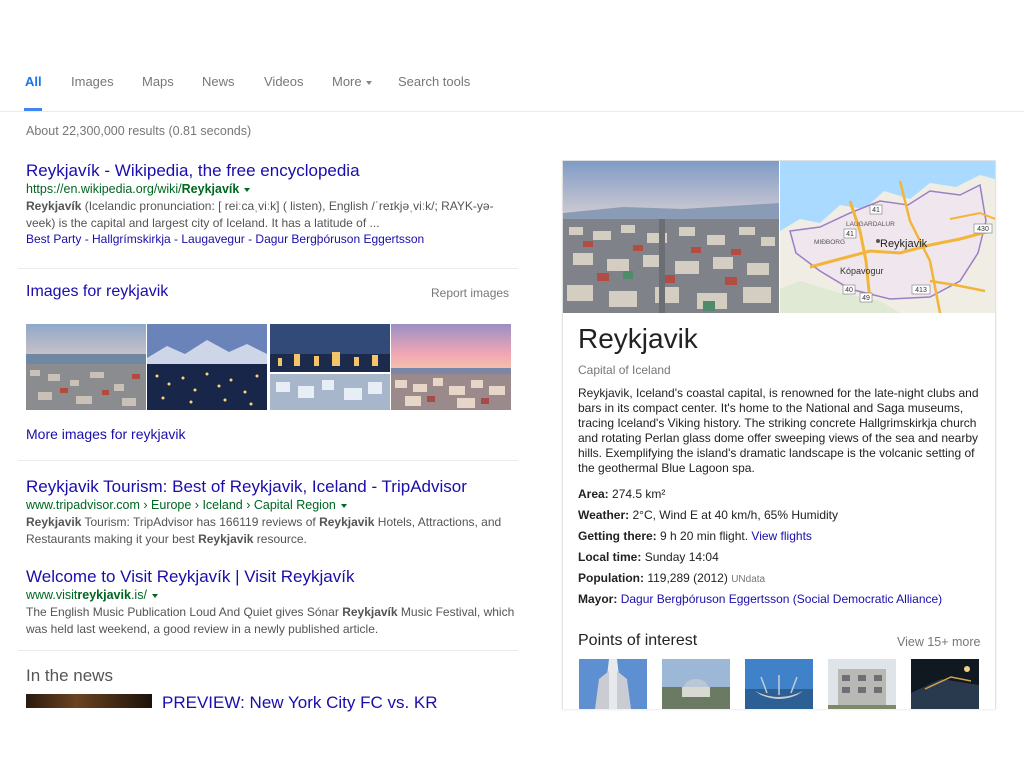  Describe the element at coordinates (139, 131) in the screenshot. I see `result-stats: About 22,300,000 results (0.81 seconds)` at that location.